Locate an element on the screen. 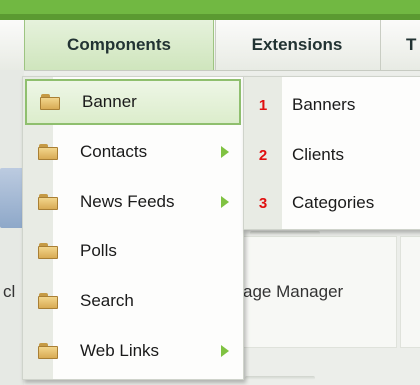 The image size is (420, 385). menubar: Components Extensions T is located at coordinates (210, 45).